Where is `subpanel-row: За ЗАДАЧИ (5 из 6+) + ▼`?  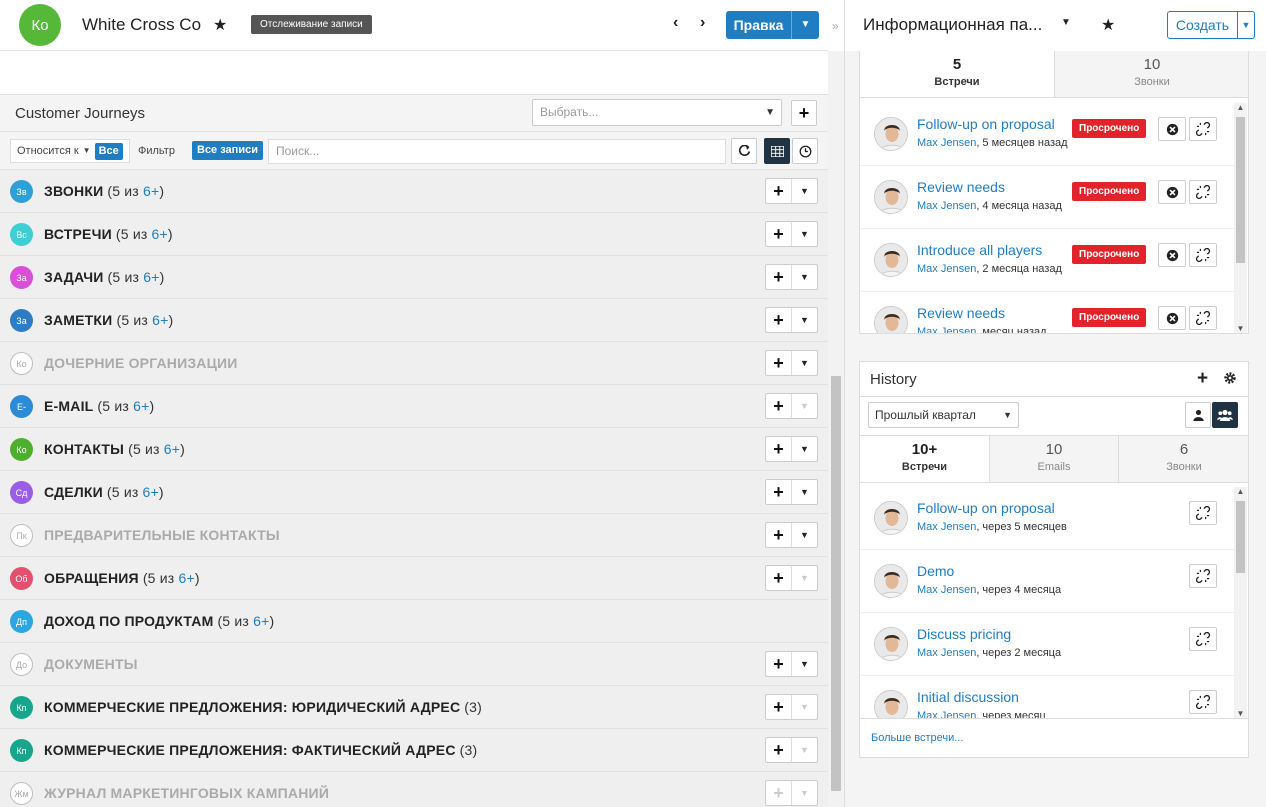
subpanel-row: За ЗАДАЧИ (5 из 6+) + ▼ is located at coordinates (414, 277).